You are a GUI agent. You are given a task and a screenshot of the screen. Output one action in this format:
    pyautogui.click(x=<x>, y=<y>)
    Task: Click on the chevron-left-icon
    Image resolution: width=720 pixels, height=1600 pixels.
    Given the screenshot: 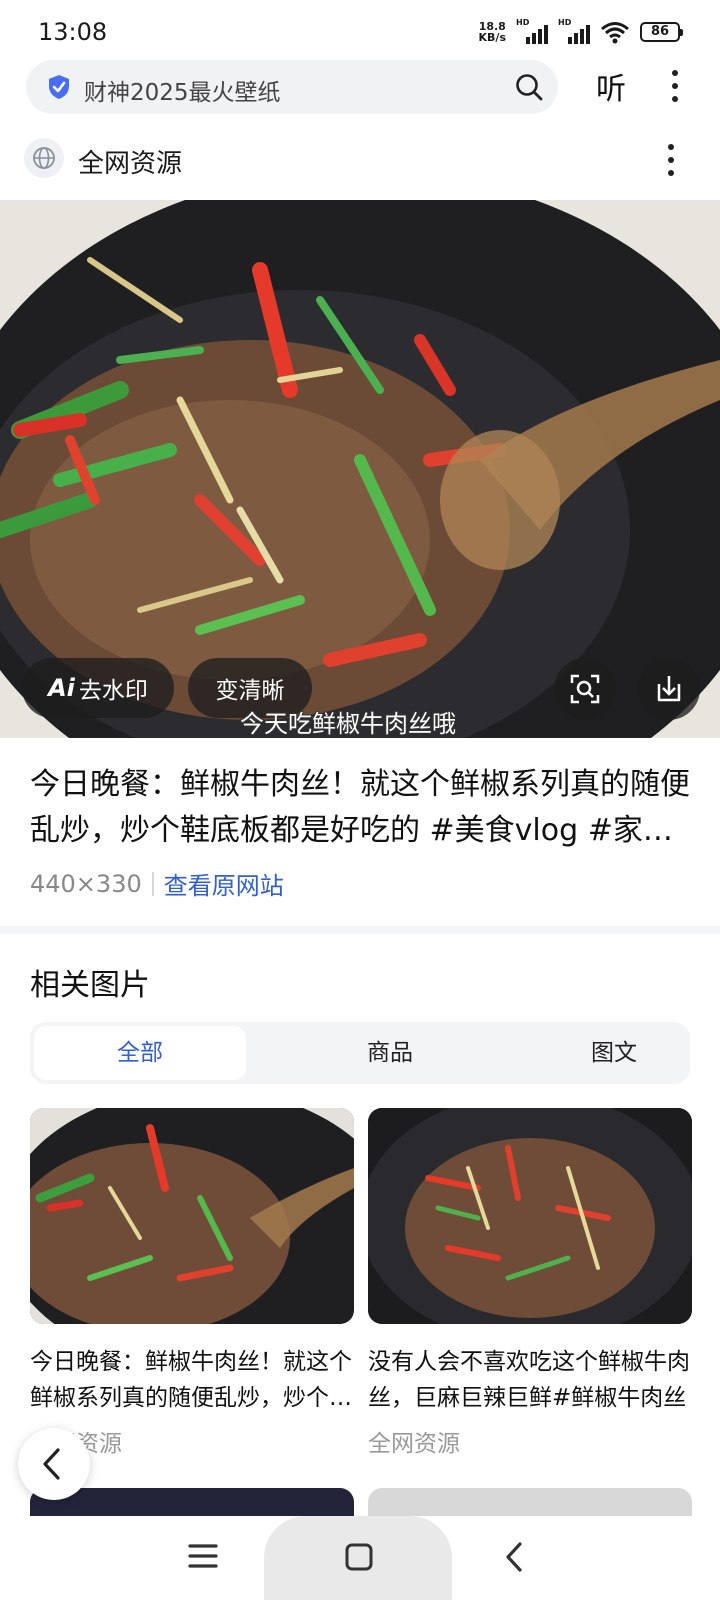 What is the action you would take?
    pyautogui.click(x=51, y=1464)
    